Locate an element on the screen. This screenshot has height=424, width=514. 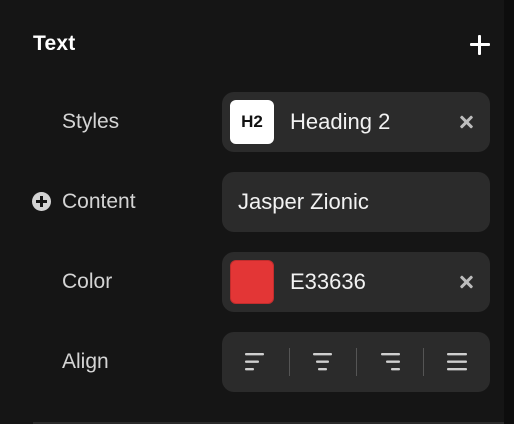
align-justify-button is located at coordinates (456, 362).